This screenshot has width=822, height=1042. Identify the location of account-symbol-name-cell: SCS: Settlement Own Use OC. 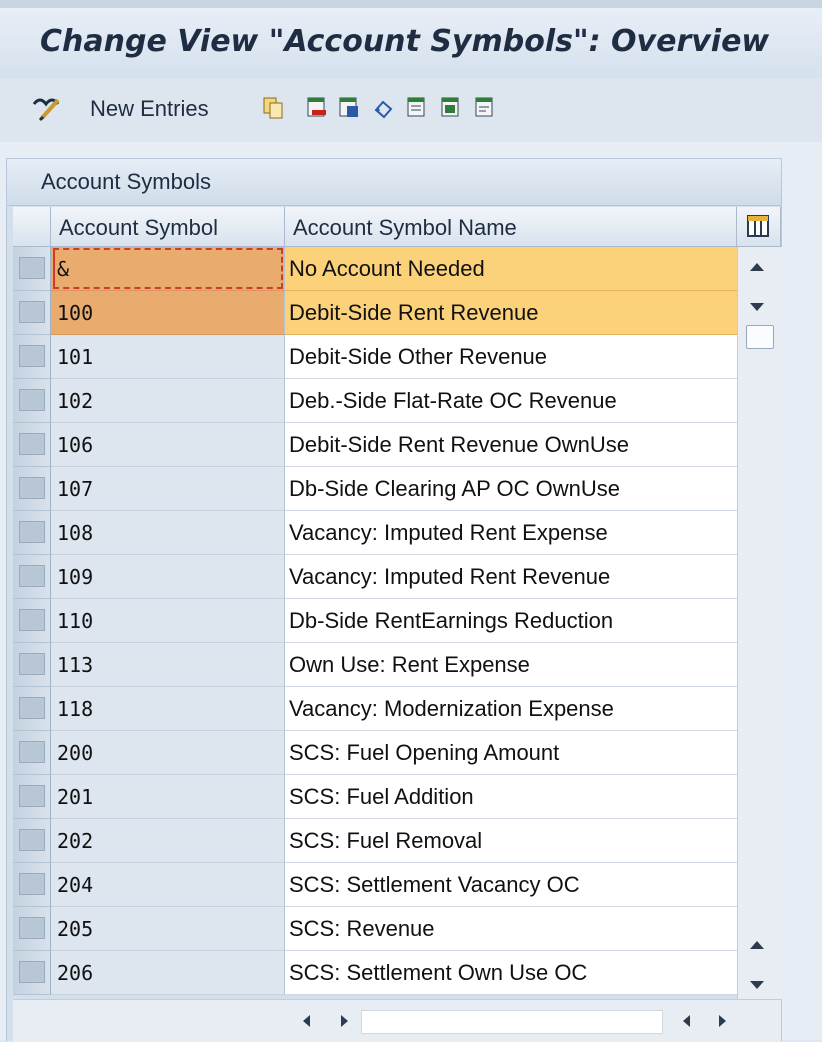
(511, 973).